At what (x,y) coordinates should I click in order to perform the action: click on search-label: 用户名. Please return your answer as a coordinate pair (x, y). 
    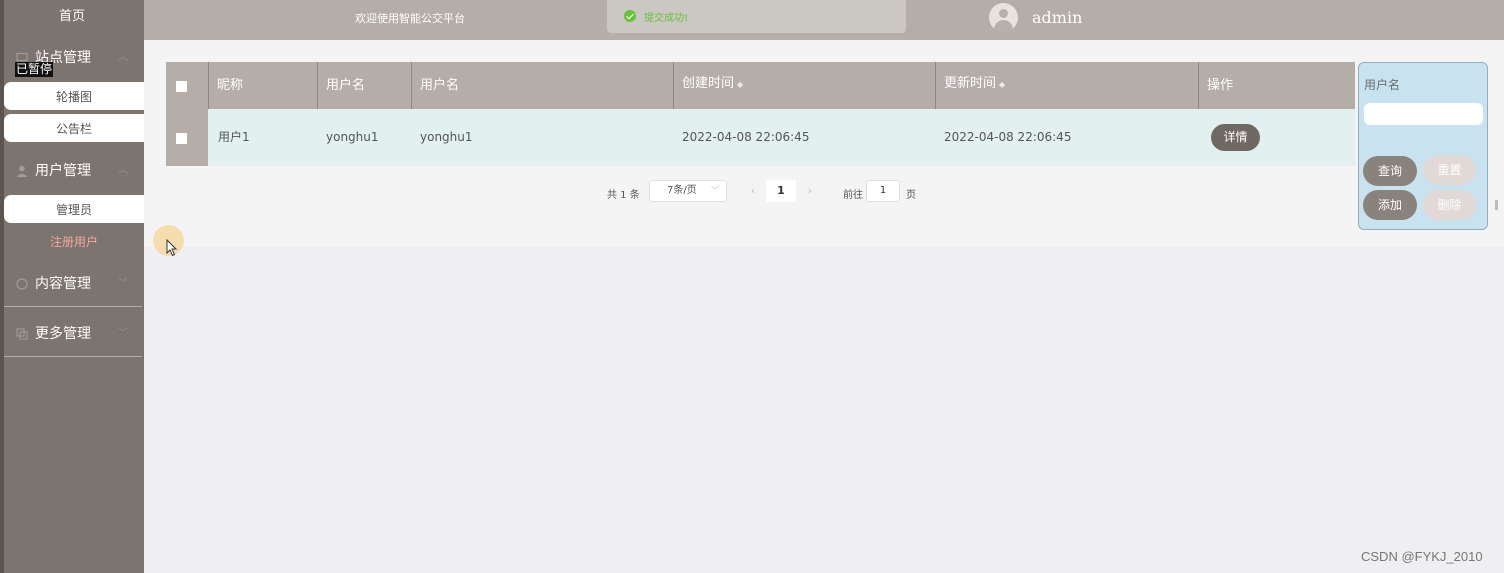
    Looking at the image, I should click on (1382, 85).